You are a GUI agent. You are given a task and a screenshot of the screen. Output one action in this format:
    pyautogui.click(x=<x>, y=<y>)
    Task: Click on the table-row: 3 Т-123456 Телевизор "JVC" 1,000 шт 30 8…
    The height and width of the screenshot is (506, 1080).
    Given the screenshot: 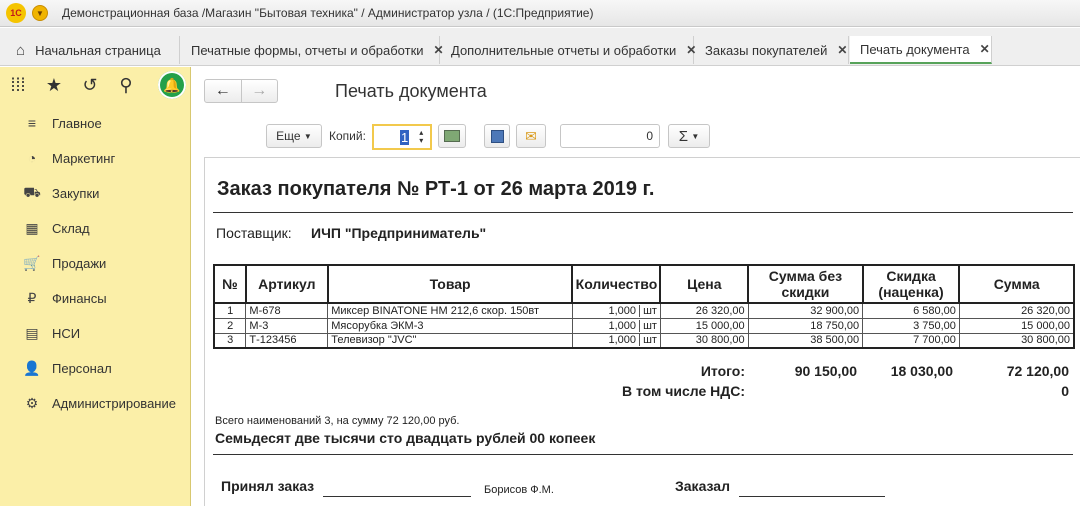 What is the action you would take?
    pyautogui.click(x=644, y=340)
    